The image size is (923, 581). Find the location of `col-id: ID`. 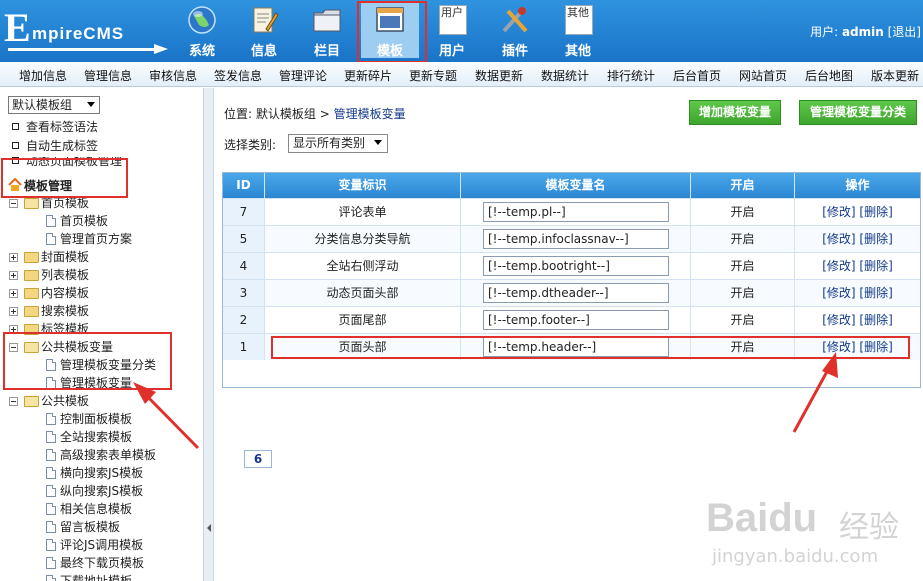

col-id: ID is located at coordinates (244, 185).